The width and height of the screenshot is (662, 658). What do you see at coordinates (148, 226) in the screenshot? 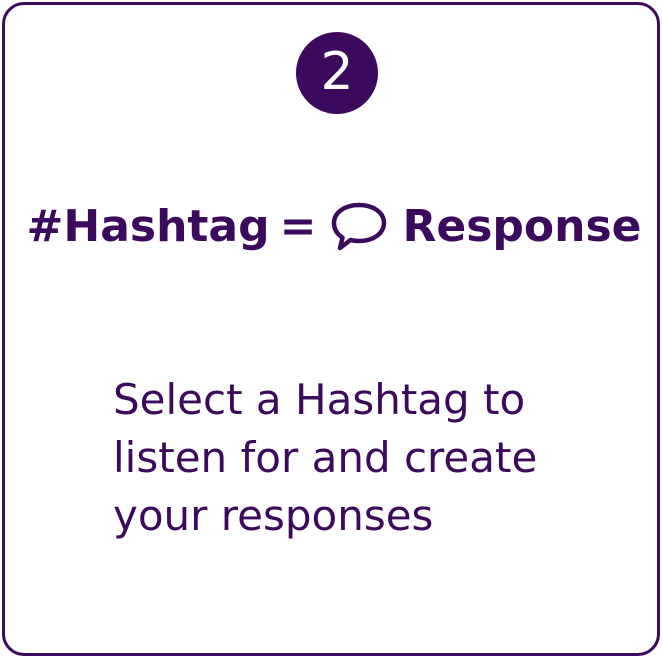
I see `headline-hashtag: #Hashtag` at bounding box center [148, 226].